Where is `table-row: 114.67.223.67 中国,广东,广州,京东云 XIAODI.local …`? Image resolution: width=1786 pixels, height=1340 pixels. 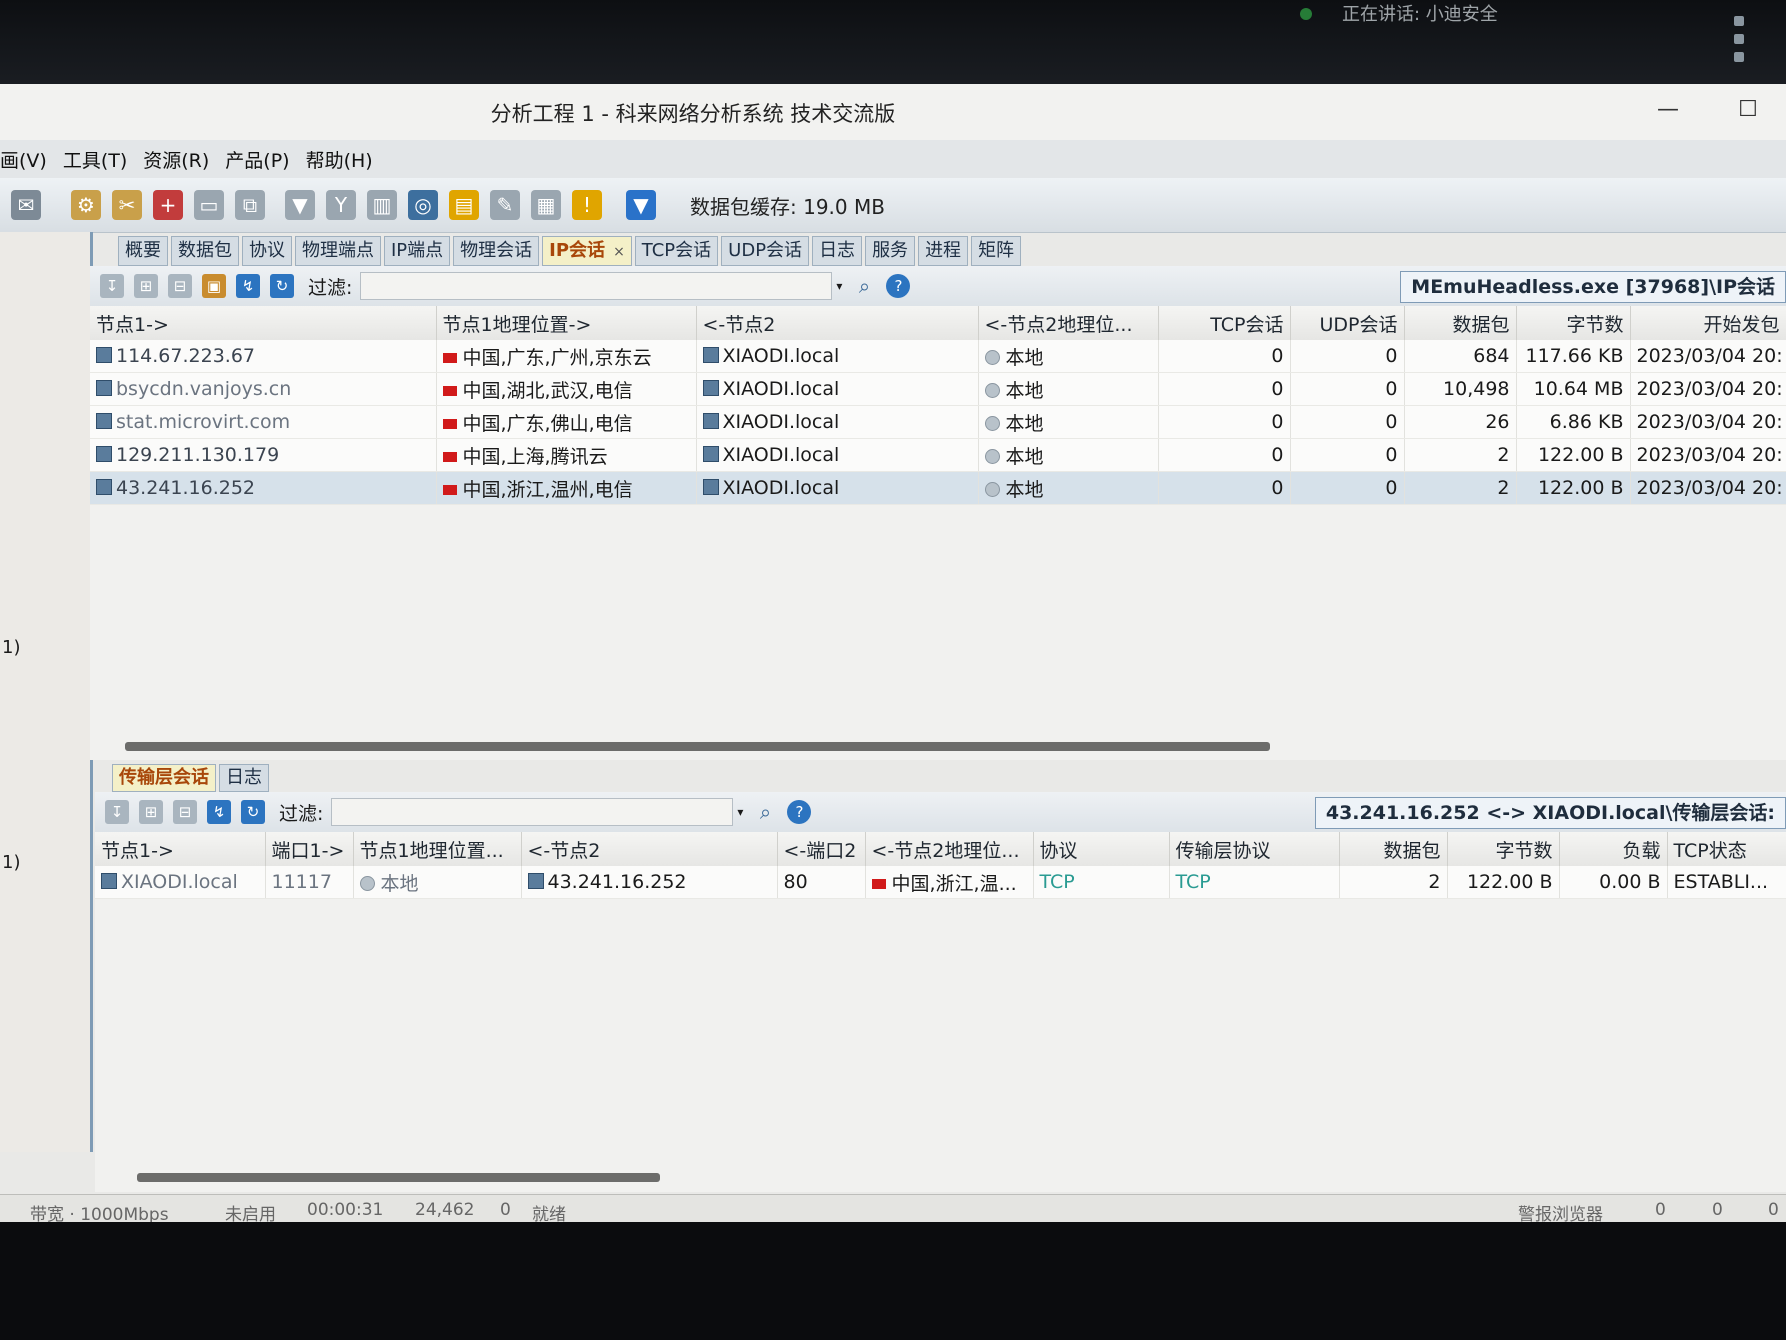
table-row: 114.67.223.67 中国,广东,广州,京东云 XIAODI.local … is located at coordinates (938, 356).